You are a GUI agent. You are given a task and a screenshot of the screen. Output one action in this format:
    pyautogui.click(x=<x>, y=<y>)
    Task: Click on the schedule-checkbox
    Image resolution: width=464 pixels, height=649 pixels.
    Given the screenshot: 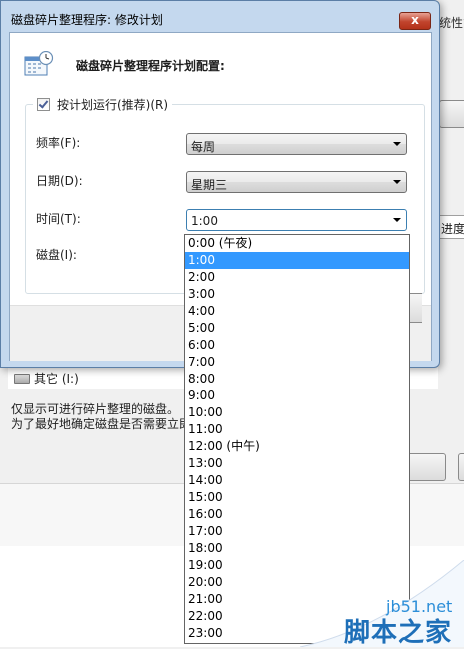 What is the action you would take?
    pyautogui.click(x=43, y=104)
    